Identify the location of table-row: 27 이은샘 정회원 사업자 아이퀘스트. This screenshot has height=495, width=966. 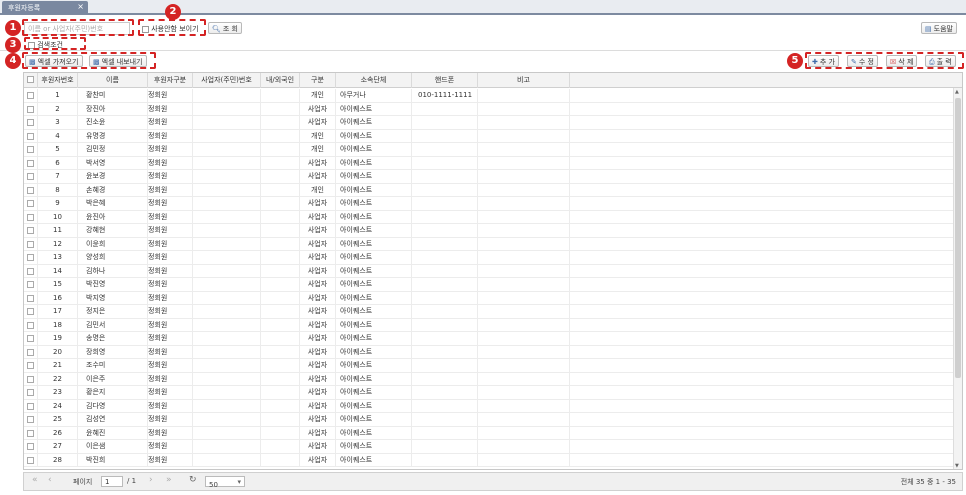
(489, 447).